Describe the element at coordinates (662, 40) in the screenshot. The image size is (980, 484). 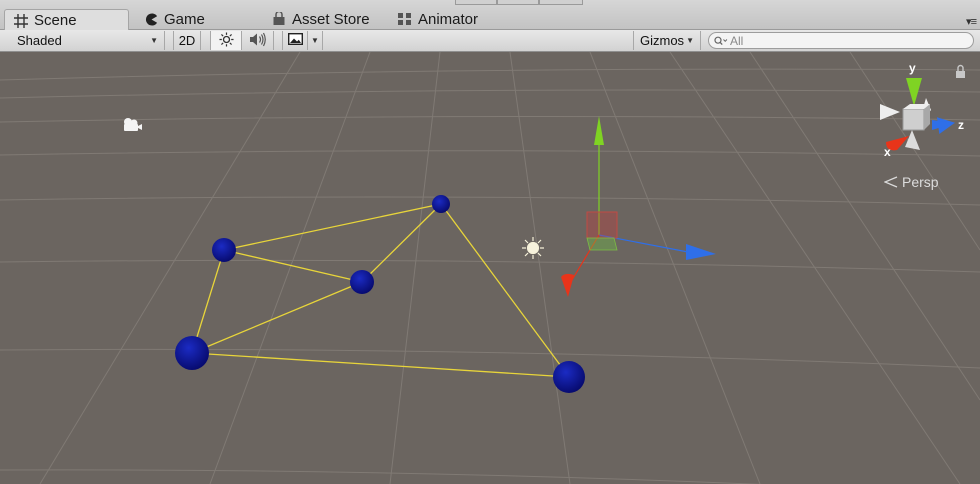
I see `gizmos-label: Gizmos` at that location.